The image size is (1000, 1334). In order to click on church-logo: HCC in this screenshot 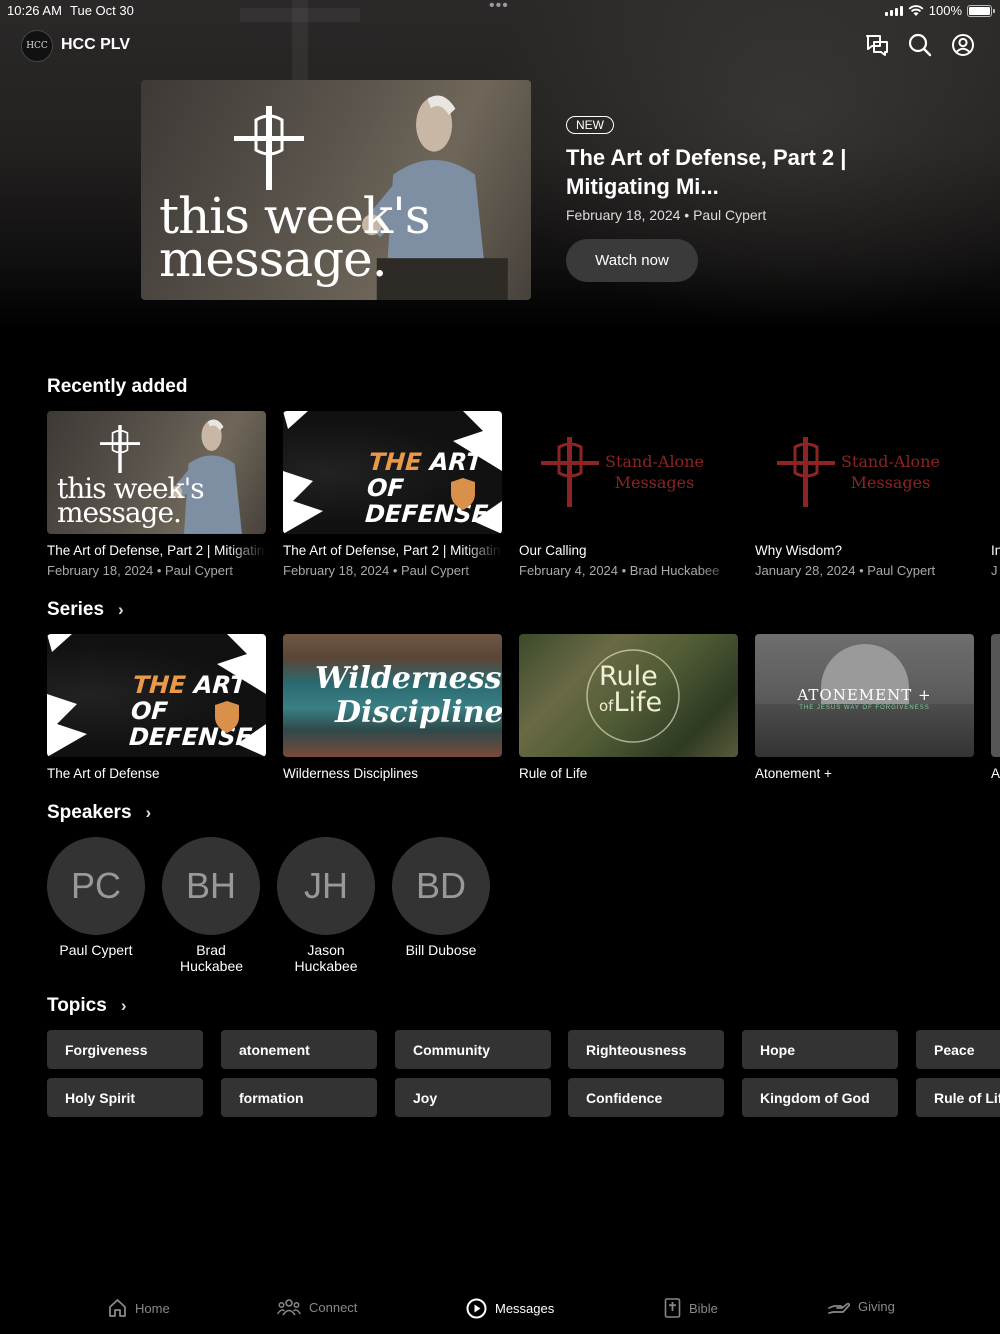, I will do `click(37, 46)`.